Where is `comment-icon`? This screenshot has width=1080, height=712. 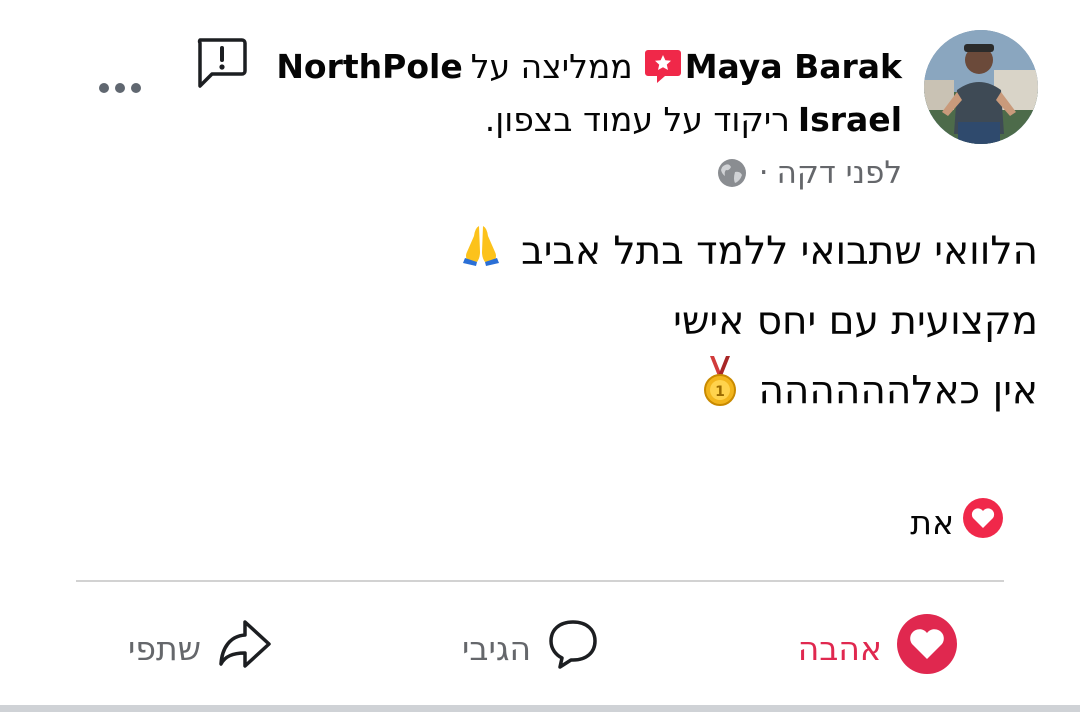
comment-icon is located at coordinates (573, 648).